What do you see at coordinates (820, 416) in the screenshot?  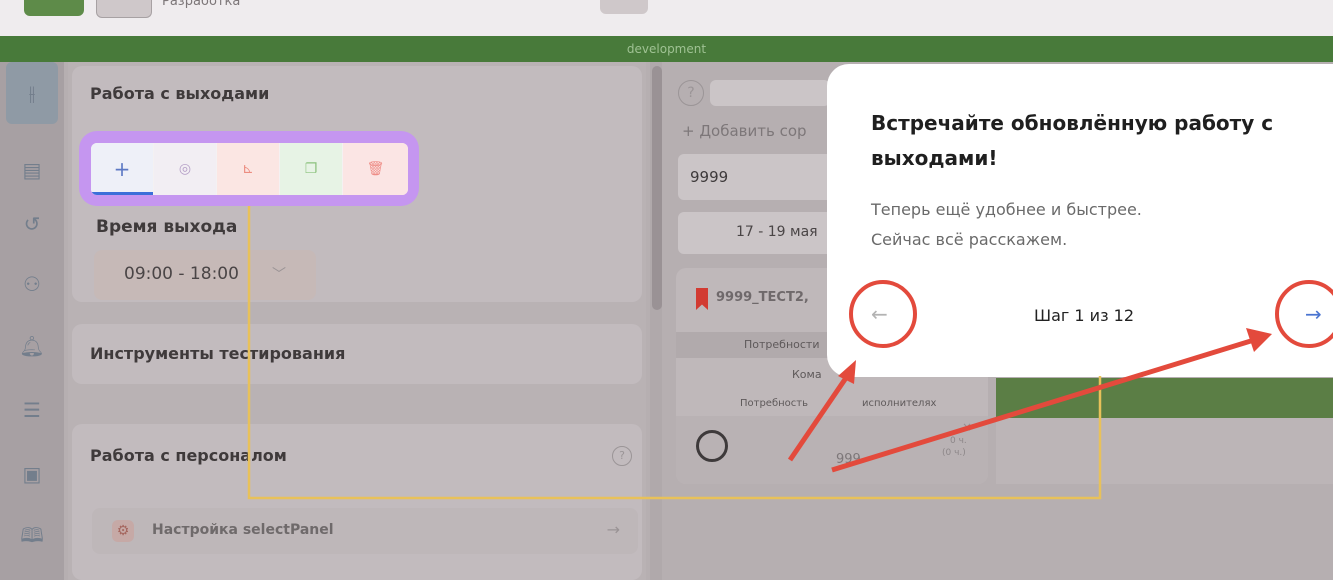 I see `red-arrow-line-prev` at bounding box center [820, 416].